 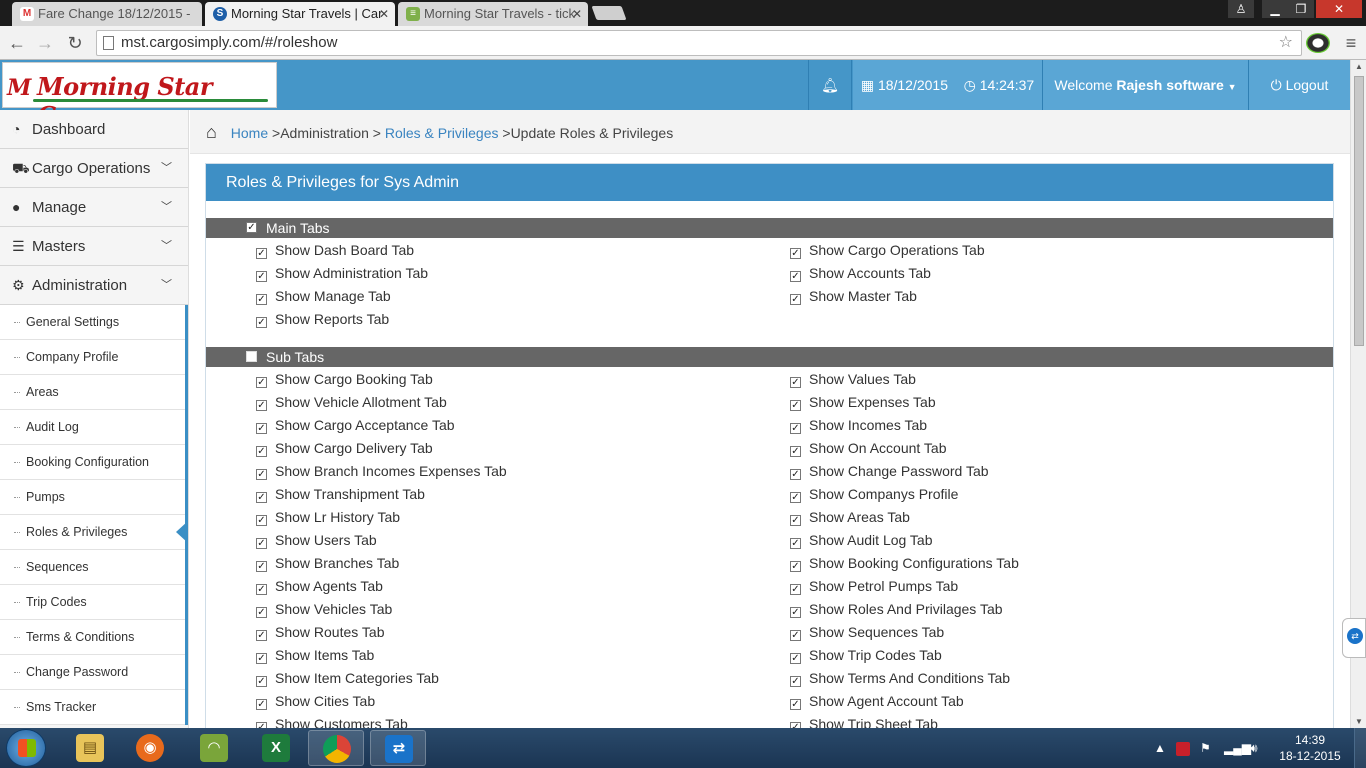 I want to click on sidebar-item-change-password: Change Password, so click(x=92, y=672).